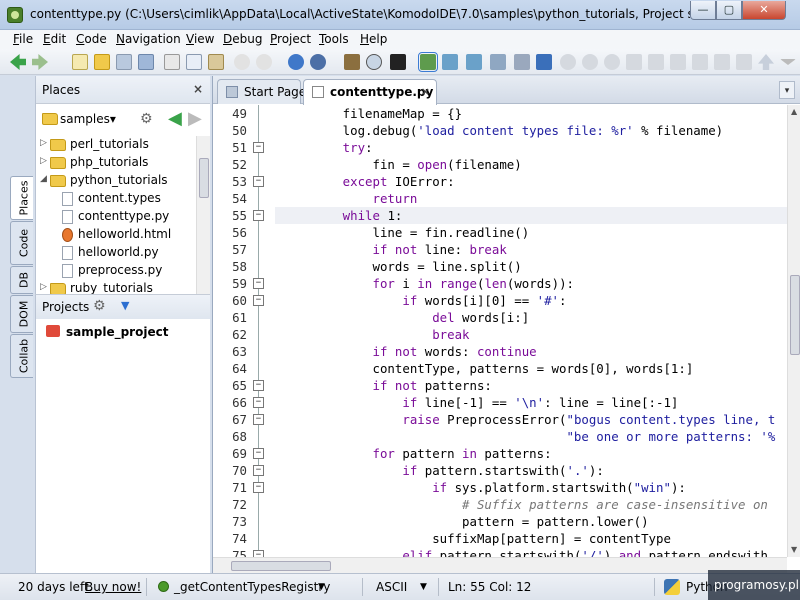  Describe the element at coordinates (116, 163) in the screenshot. I see `tree-folder-php: ▷ php_tutorials` at that location.